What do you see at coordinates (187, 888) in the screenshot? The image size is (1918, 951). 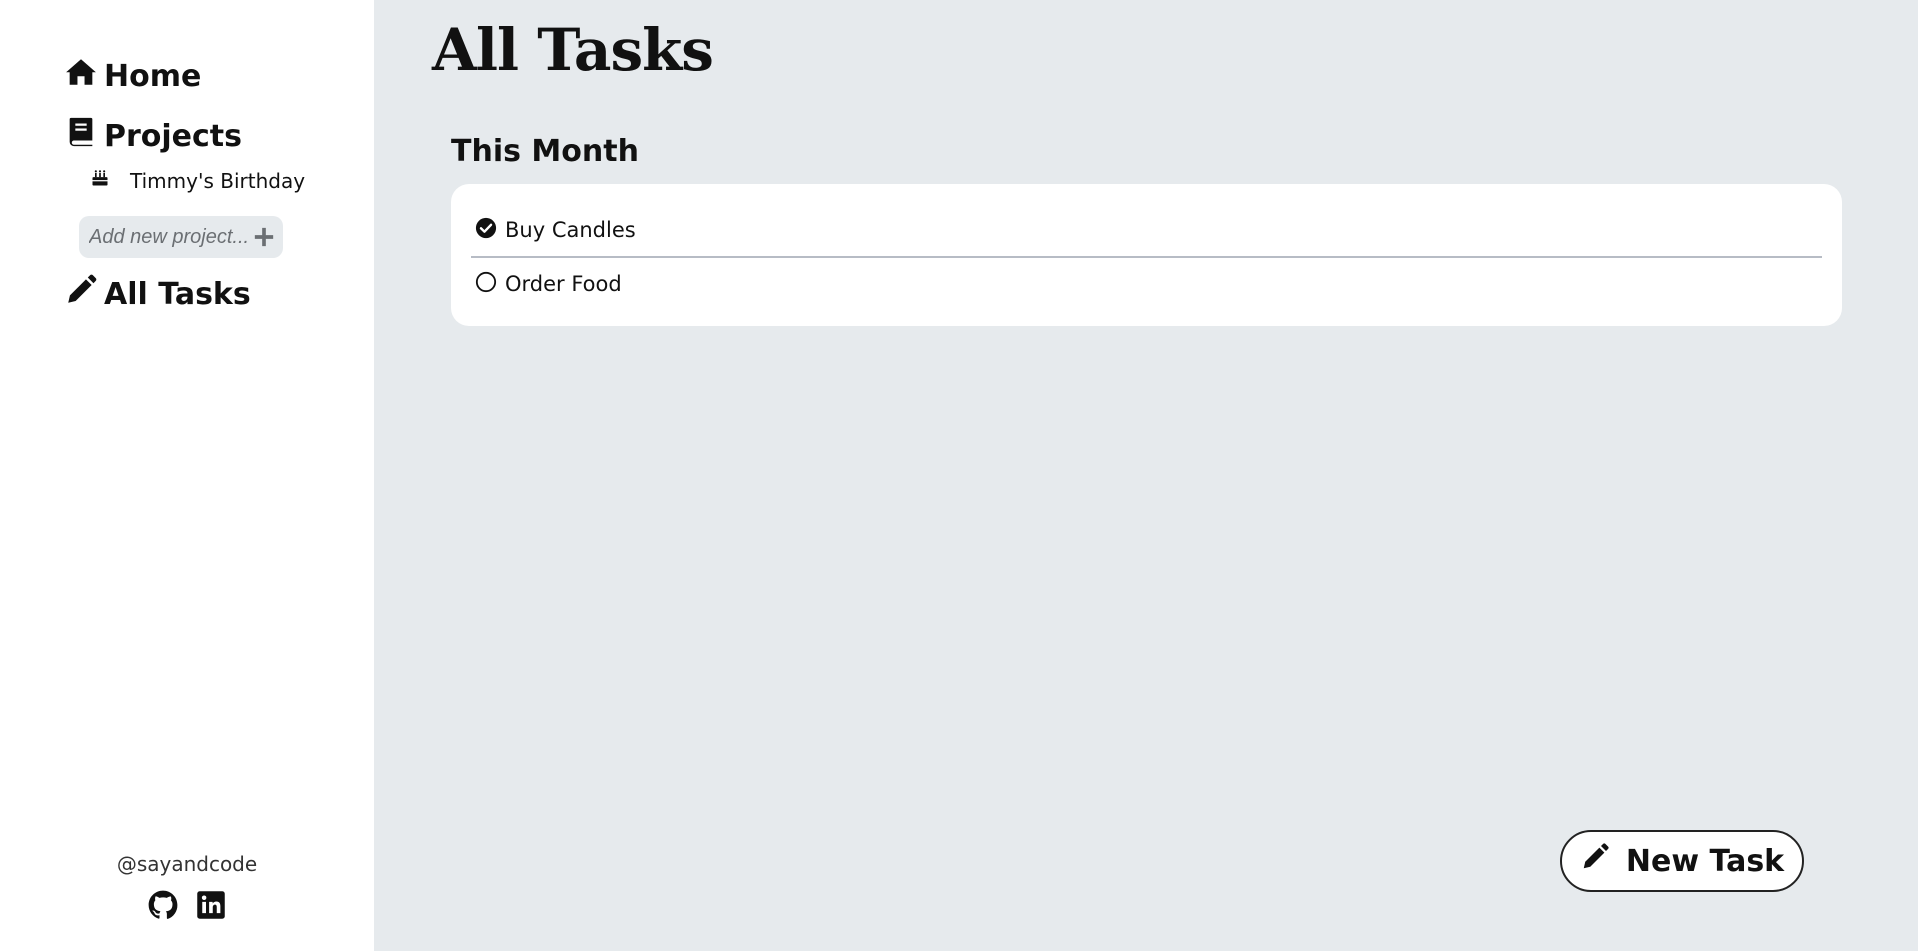 I see `sidebar-footer: @sayandcode` at bounding box center [187, 888].